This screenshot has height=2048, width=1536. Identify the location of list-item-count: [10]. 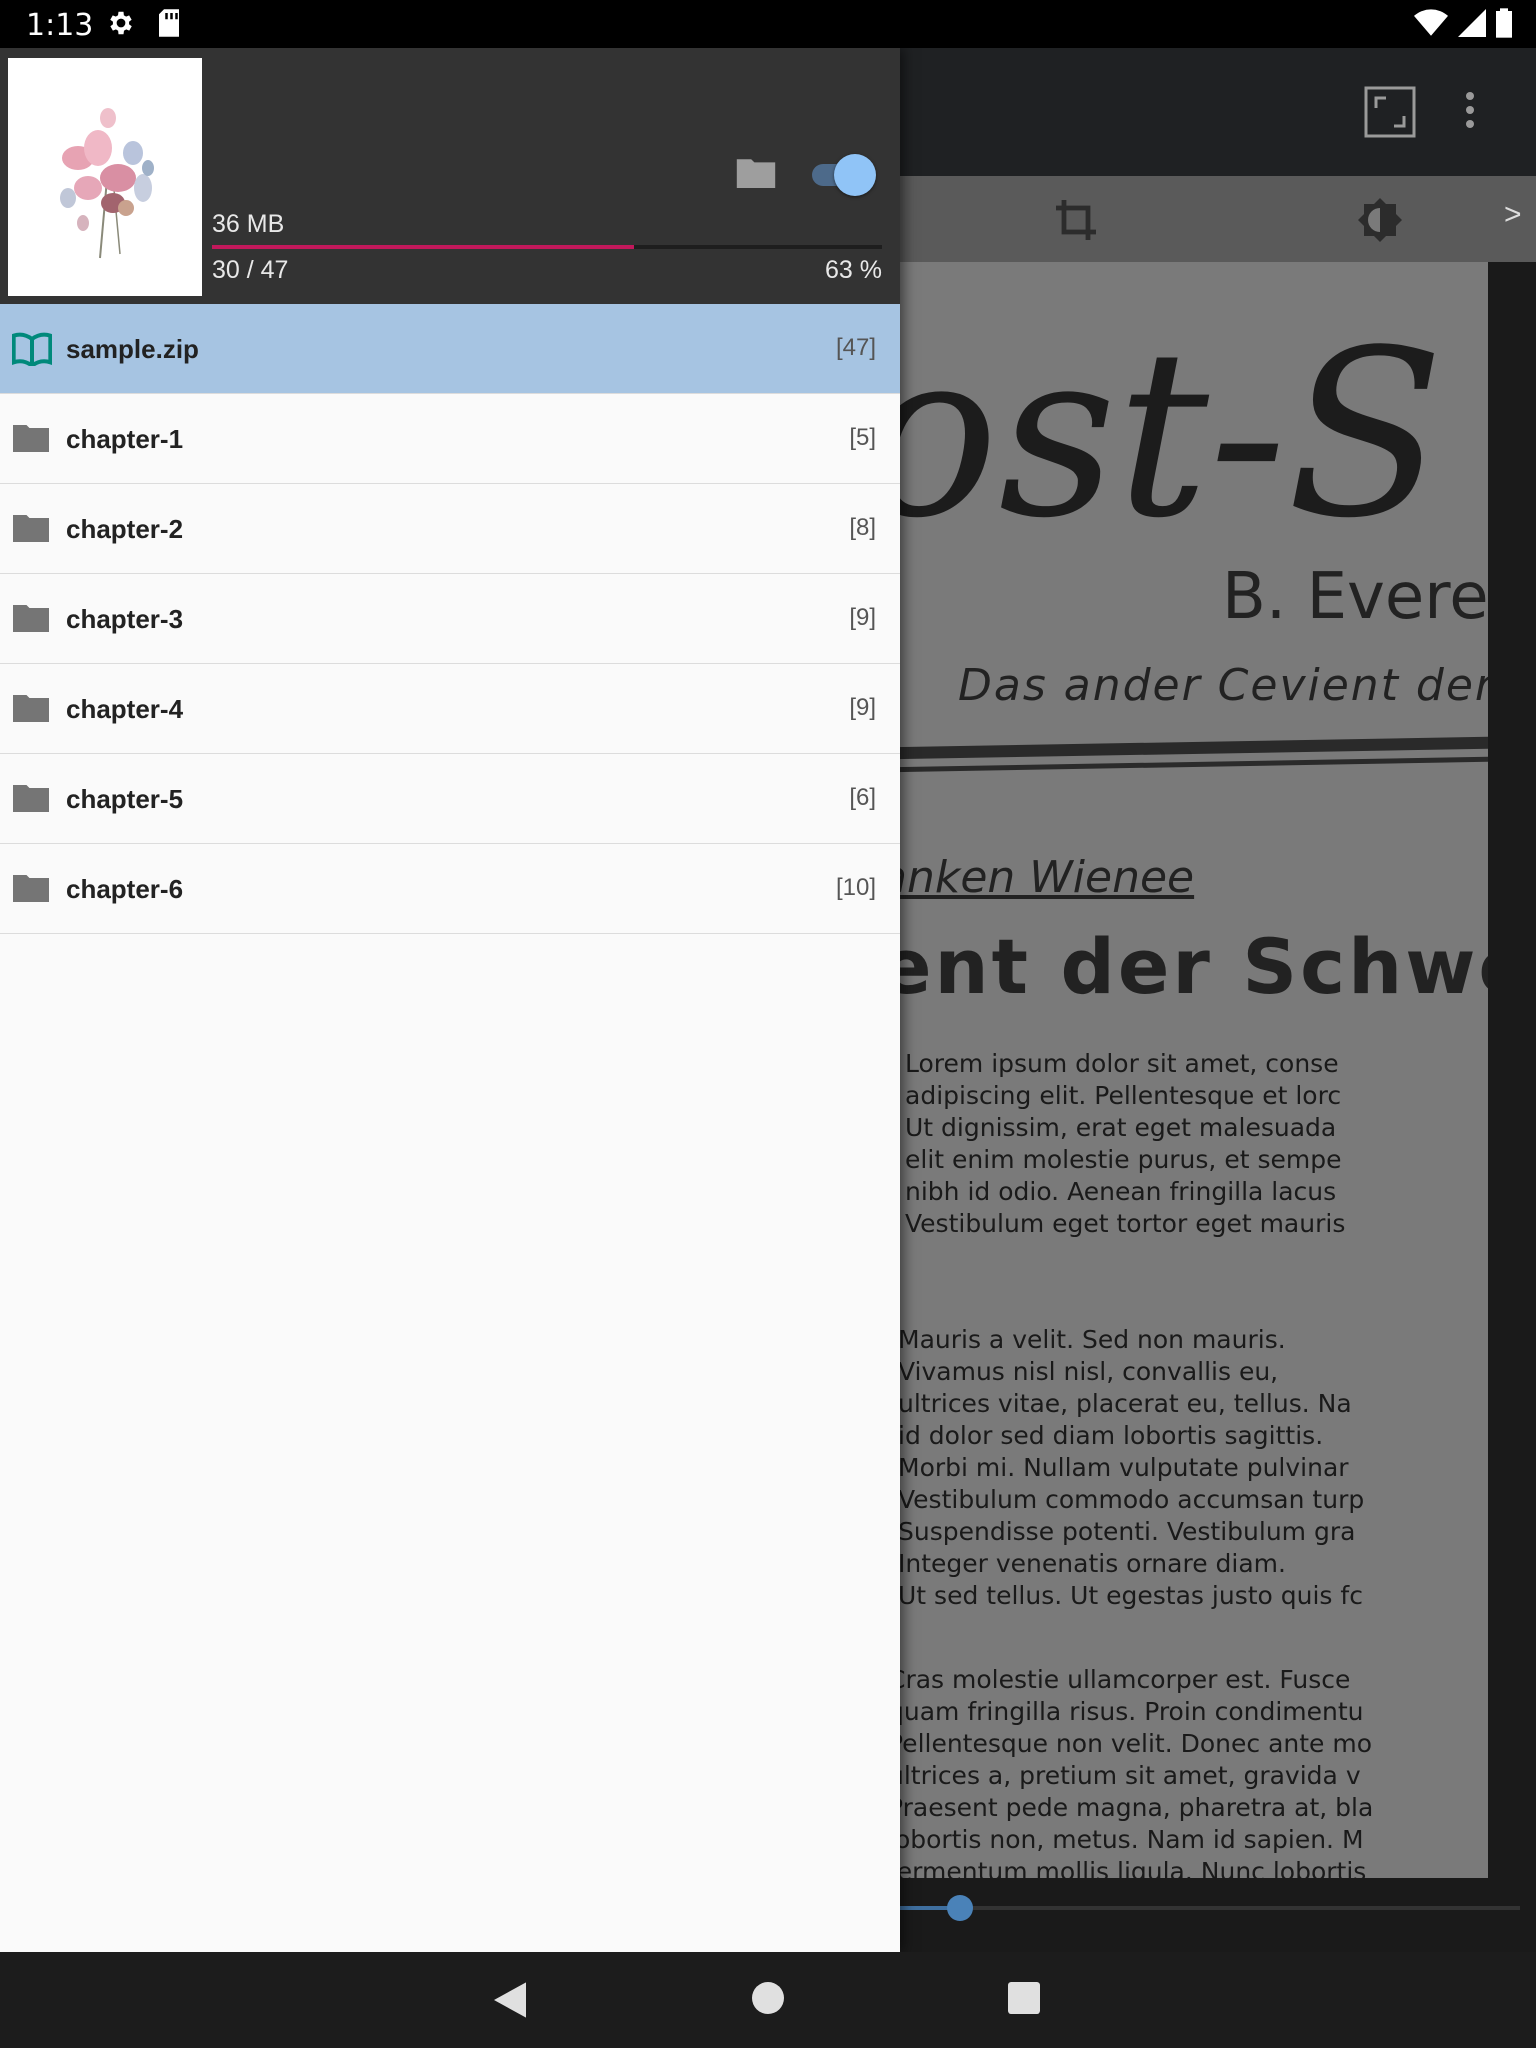
(855, 887).